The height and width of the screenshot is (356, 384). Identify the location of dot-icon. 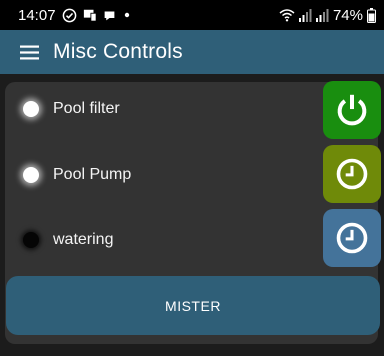
(127, 15).